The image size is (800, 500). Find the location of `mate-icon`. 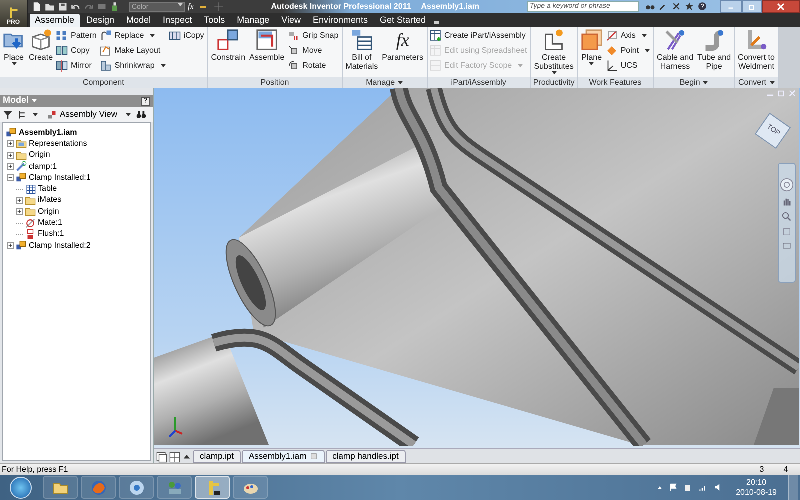

mate-icon is located at coordinates (30, 223).